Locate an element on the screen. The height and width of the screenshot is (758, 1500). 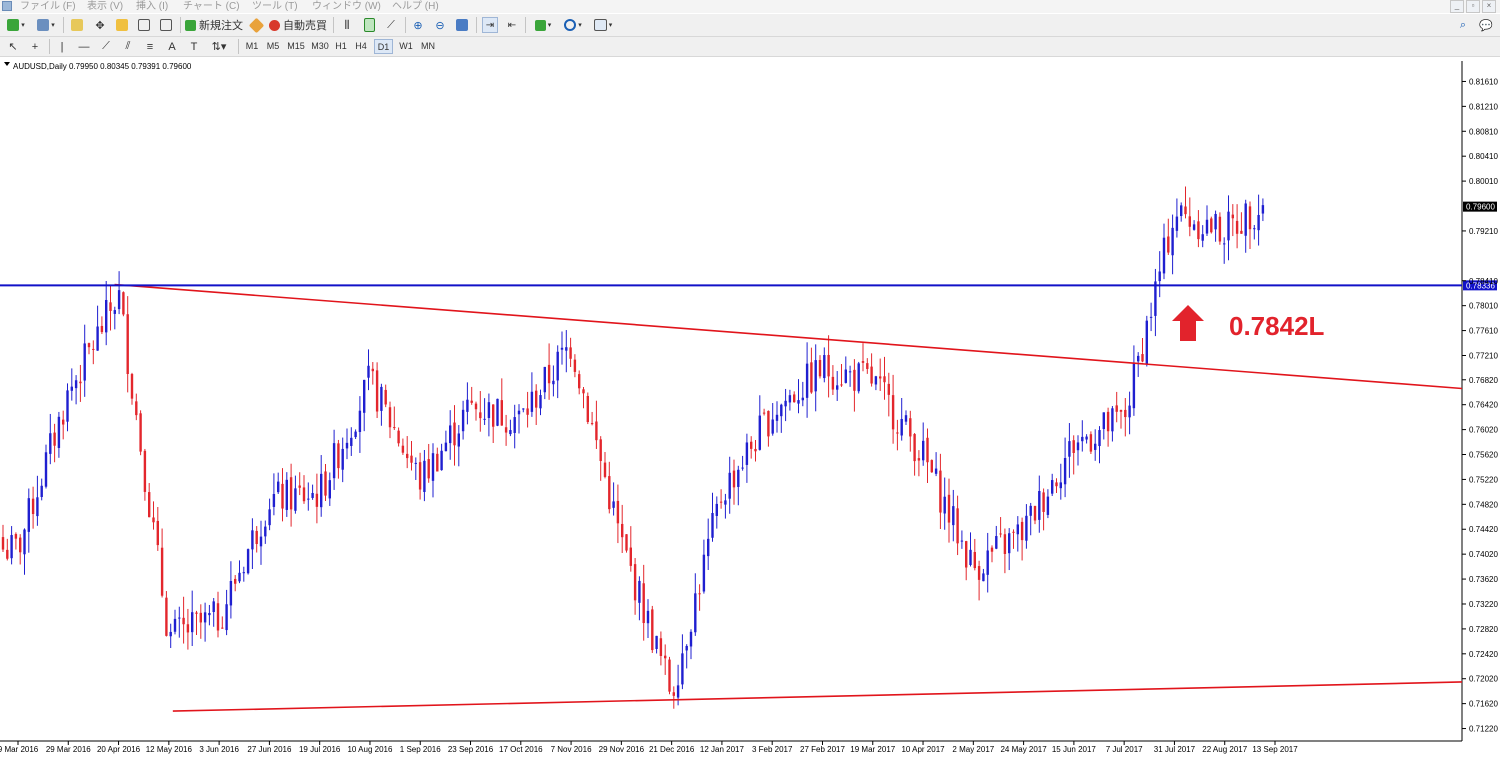
channel-button: ⫽ is located at coordinates (128, 46).